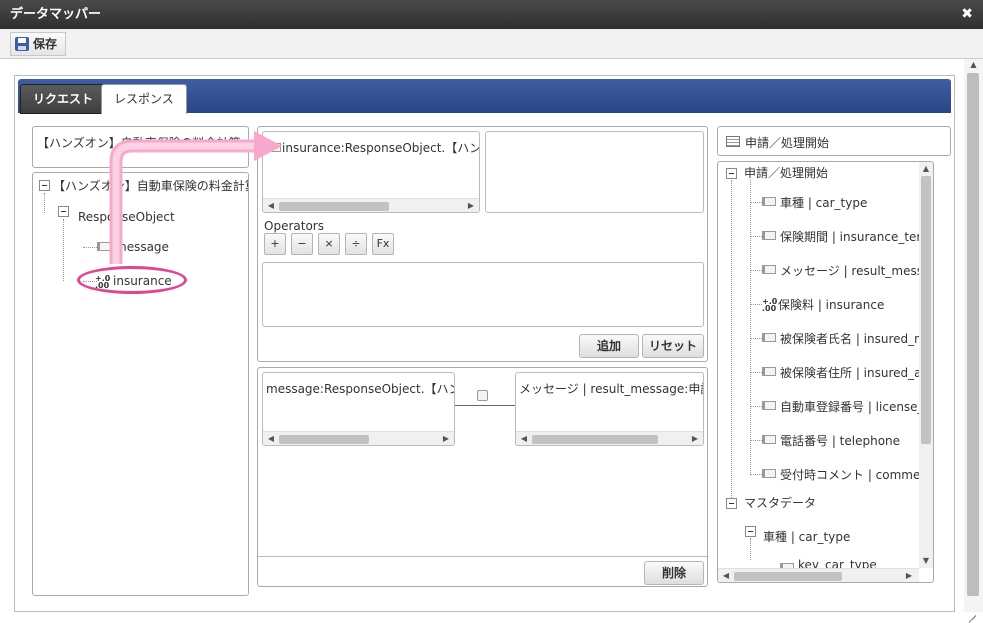 The width and height of the screenshot is (983, 623). Describe the element at coordinates (609, 346) in the screenshot. I see `add-button: 追加` at that location.